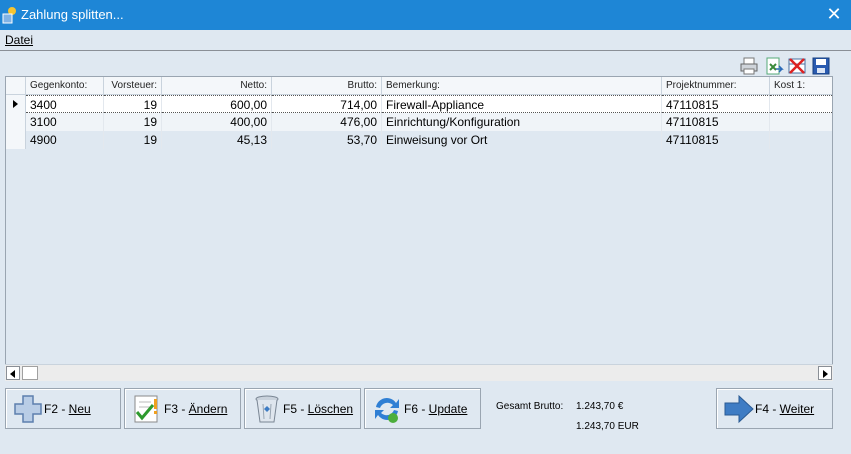  I want to click on arrow-right-icon, so click(825, 374).